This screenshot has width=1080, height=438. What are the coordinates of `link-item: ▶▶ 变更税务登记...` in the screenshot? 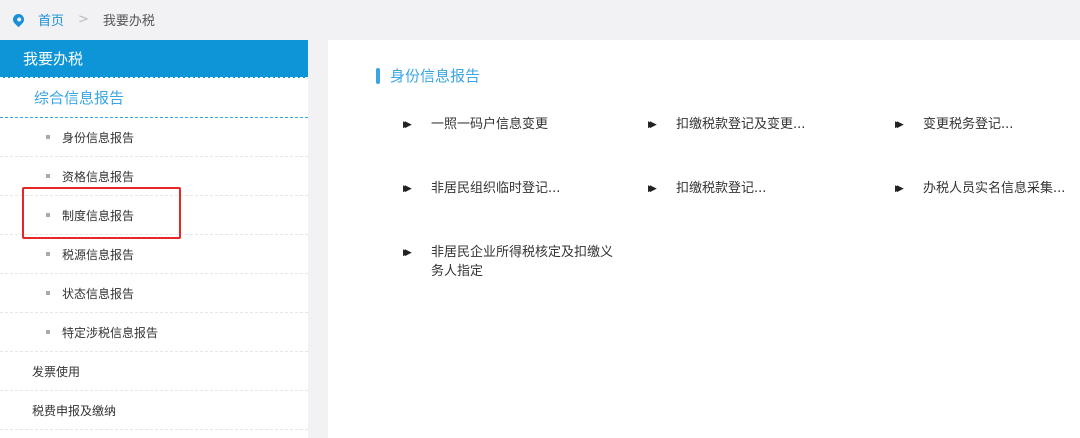 It's located at (987, 125).